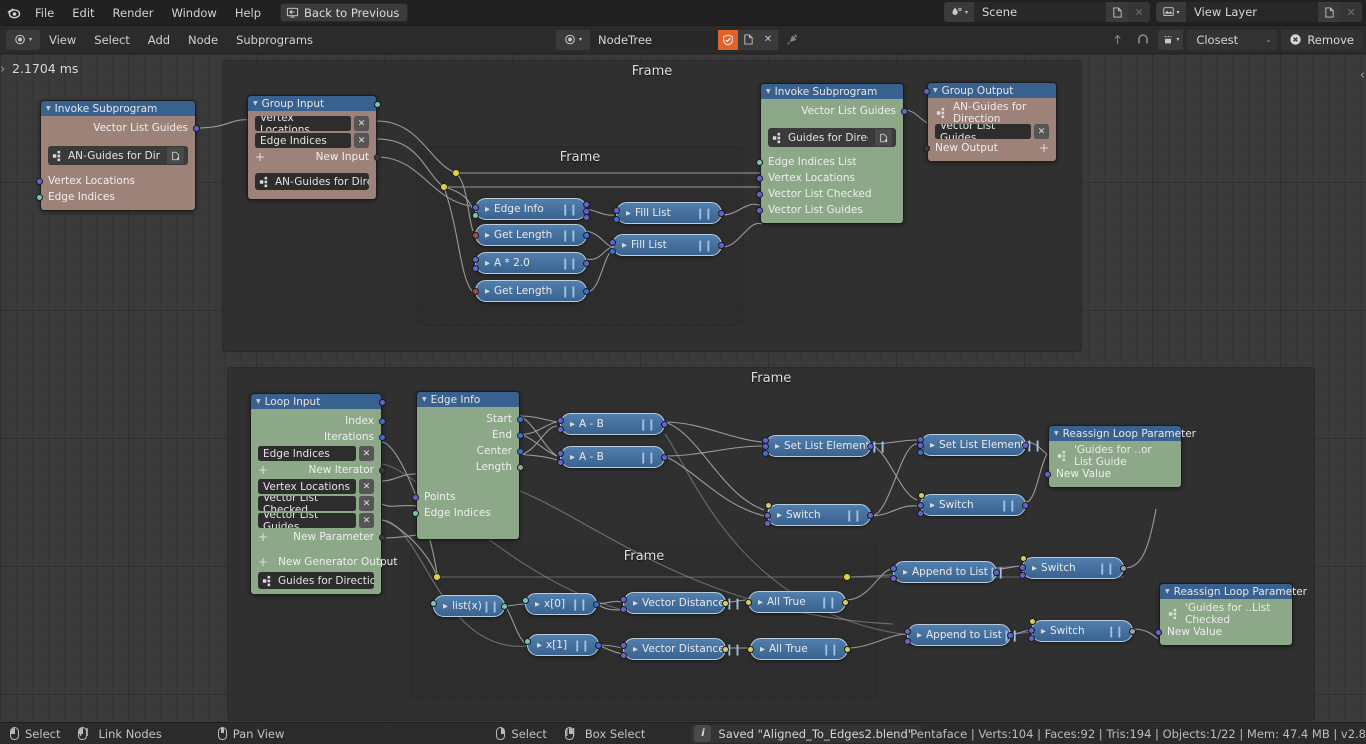 This screenshot has width=1366, height=744. What do you see at coordinates (612, 424) in the screenshot?
I see `node-a-minus-b-1: ▶ A - B ❙❙` at bounding box center [612, 424].